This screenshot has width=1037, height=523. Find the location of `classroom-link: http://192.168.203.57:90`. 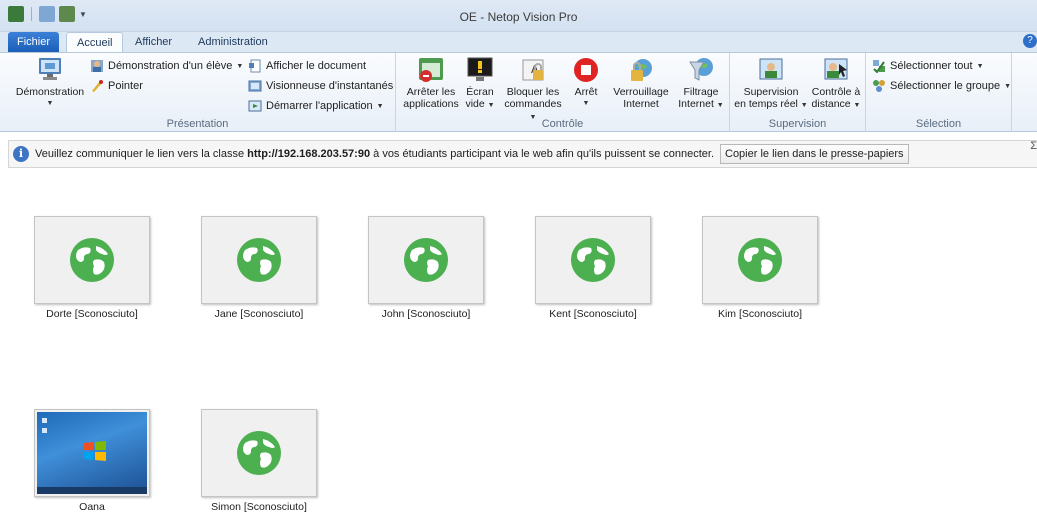

classroom-link: http://192.168.203.57:90 is located at coordinates (309, 154).